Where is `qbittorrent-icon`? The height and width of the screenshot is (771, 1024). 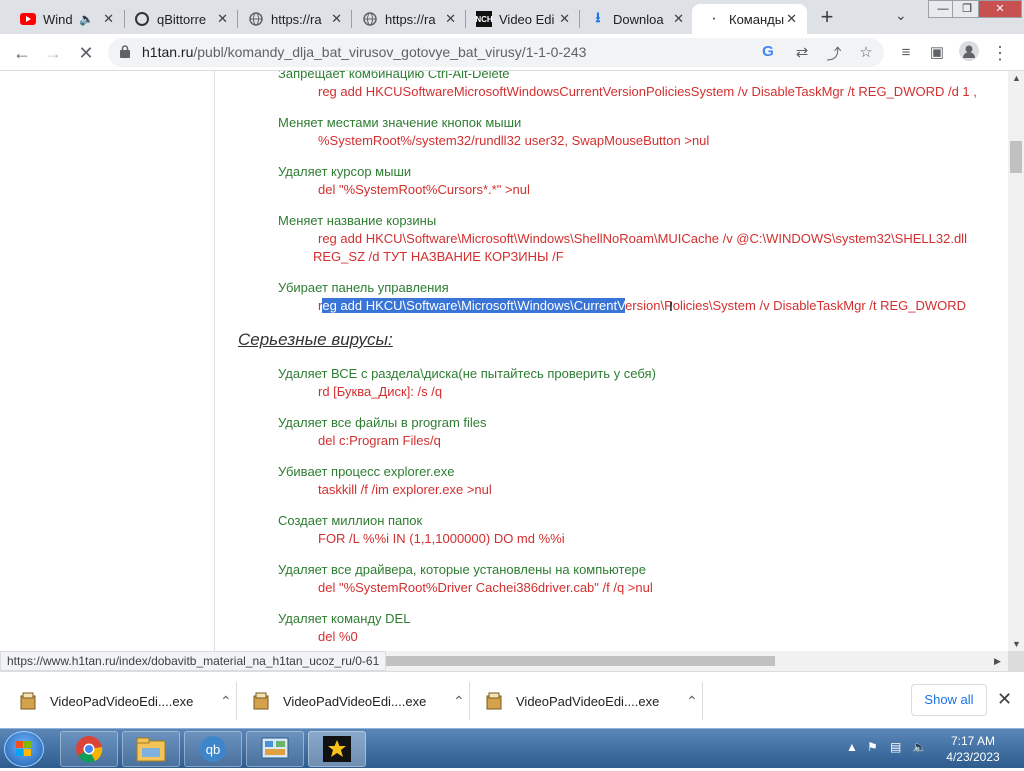
qbittorrent-icon is located at coordinates (142, 19).